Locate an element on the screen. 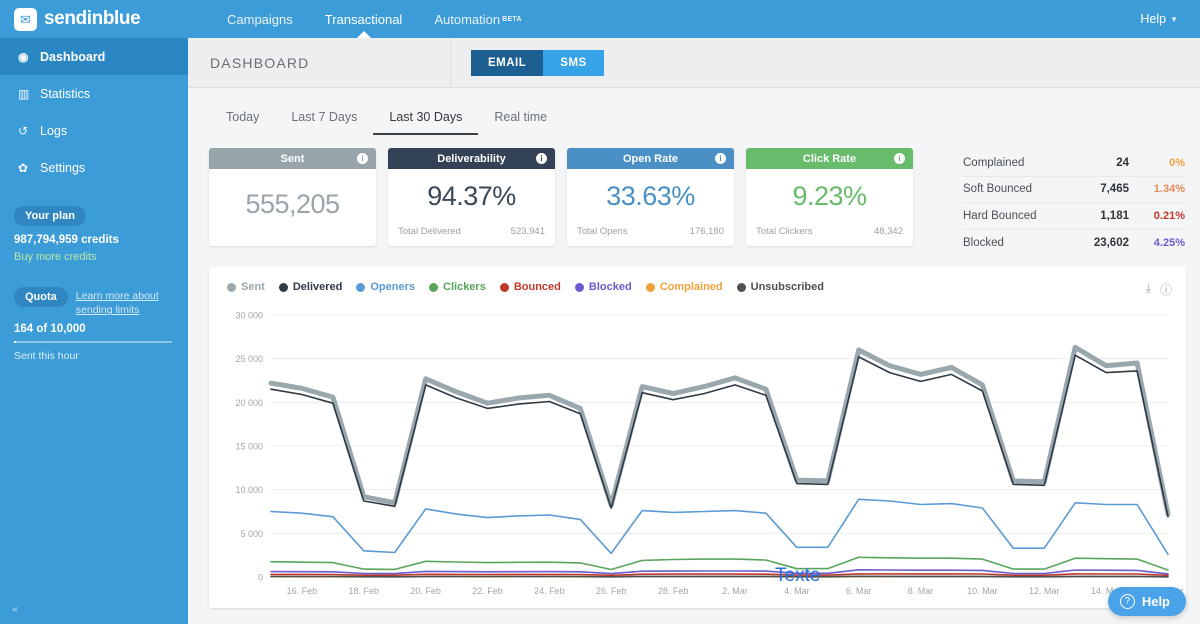 This screenshot has height=624, width=1200. stat-card-open-rate-value: 33.63% is located at coordinates (650, 196).